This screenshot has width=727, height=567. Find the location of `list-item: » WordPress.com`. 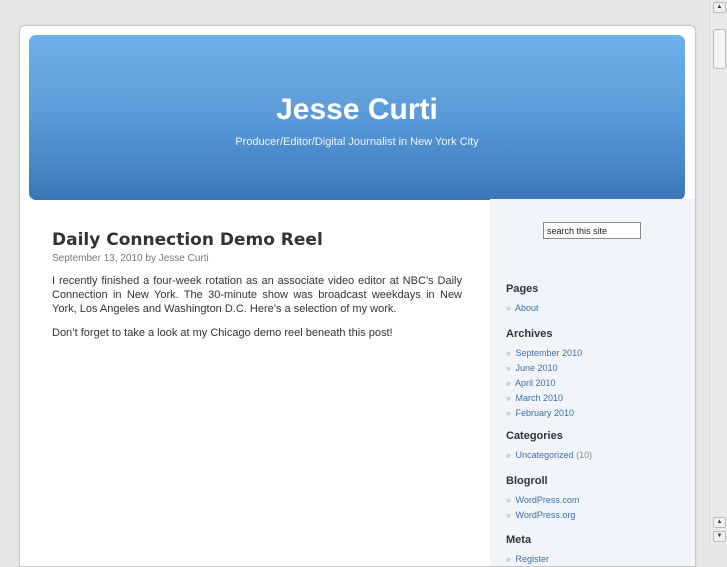

list-item: » WordPress.com is located at coordinates (596, 500).